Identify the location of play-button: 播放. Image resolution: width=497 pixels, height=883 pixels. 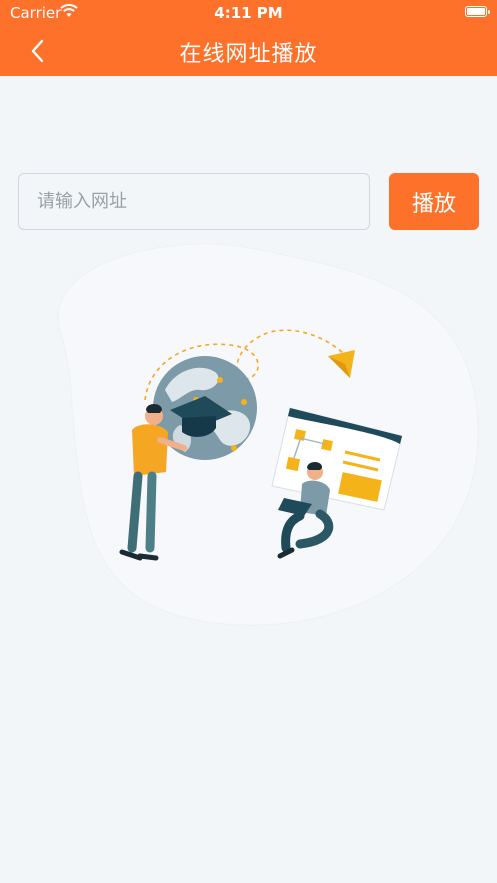
(434, 201).